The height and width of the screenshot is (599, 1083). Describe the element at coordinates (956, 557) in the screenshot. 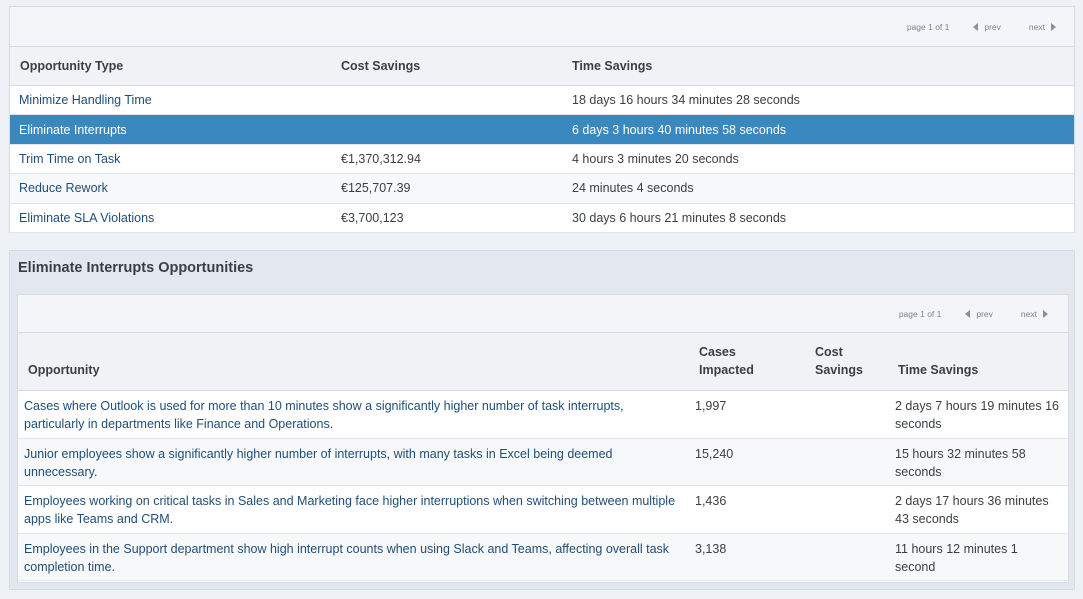

I see `time-savings-cell: 11 hours 12 minutes 1 second` at that location.